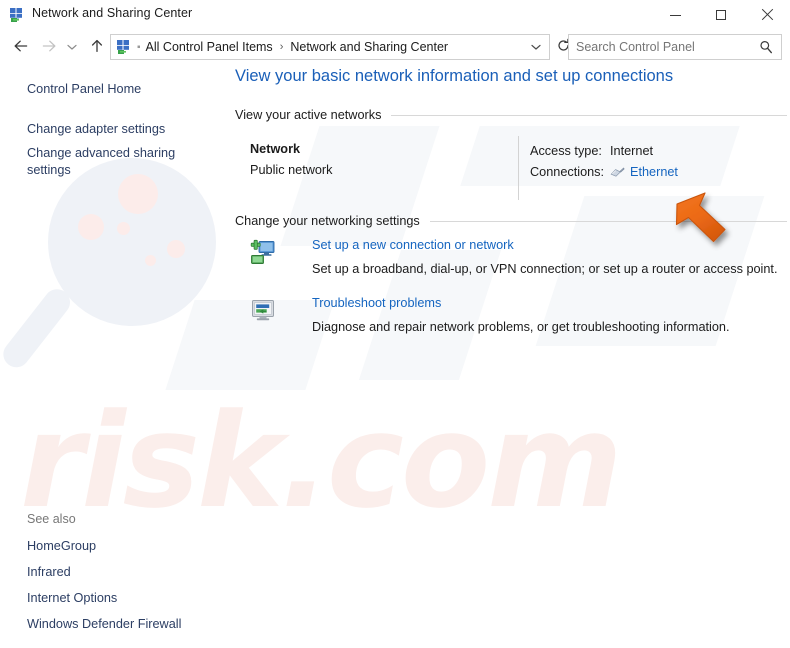 Image resolution: width=790 pixels, height=648 pixels. What do you see at coordinates (275, 149) in the screenshot?
I see `network-name: Network` at bounding box center [275, 149].